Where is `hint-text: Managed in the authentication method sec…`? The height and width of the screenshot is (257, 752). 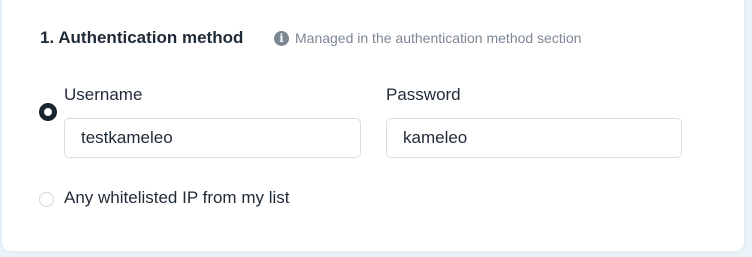 hint-text: Managed in the authentication method sec… is located at coordinates (438, 38).